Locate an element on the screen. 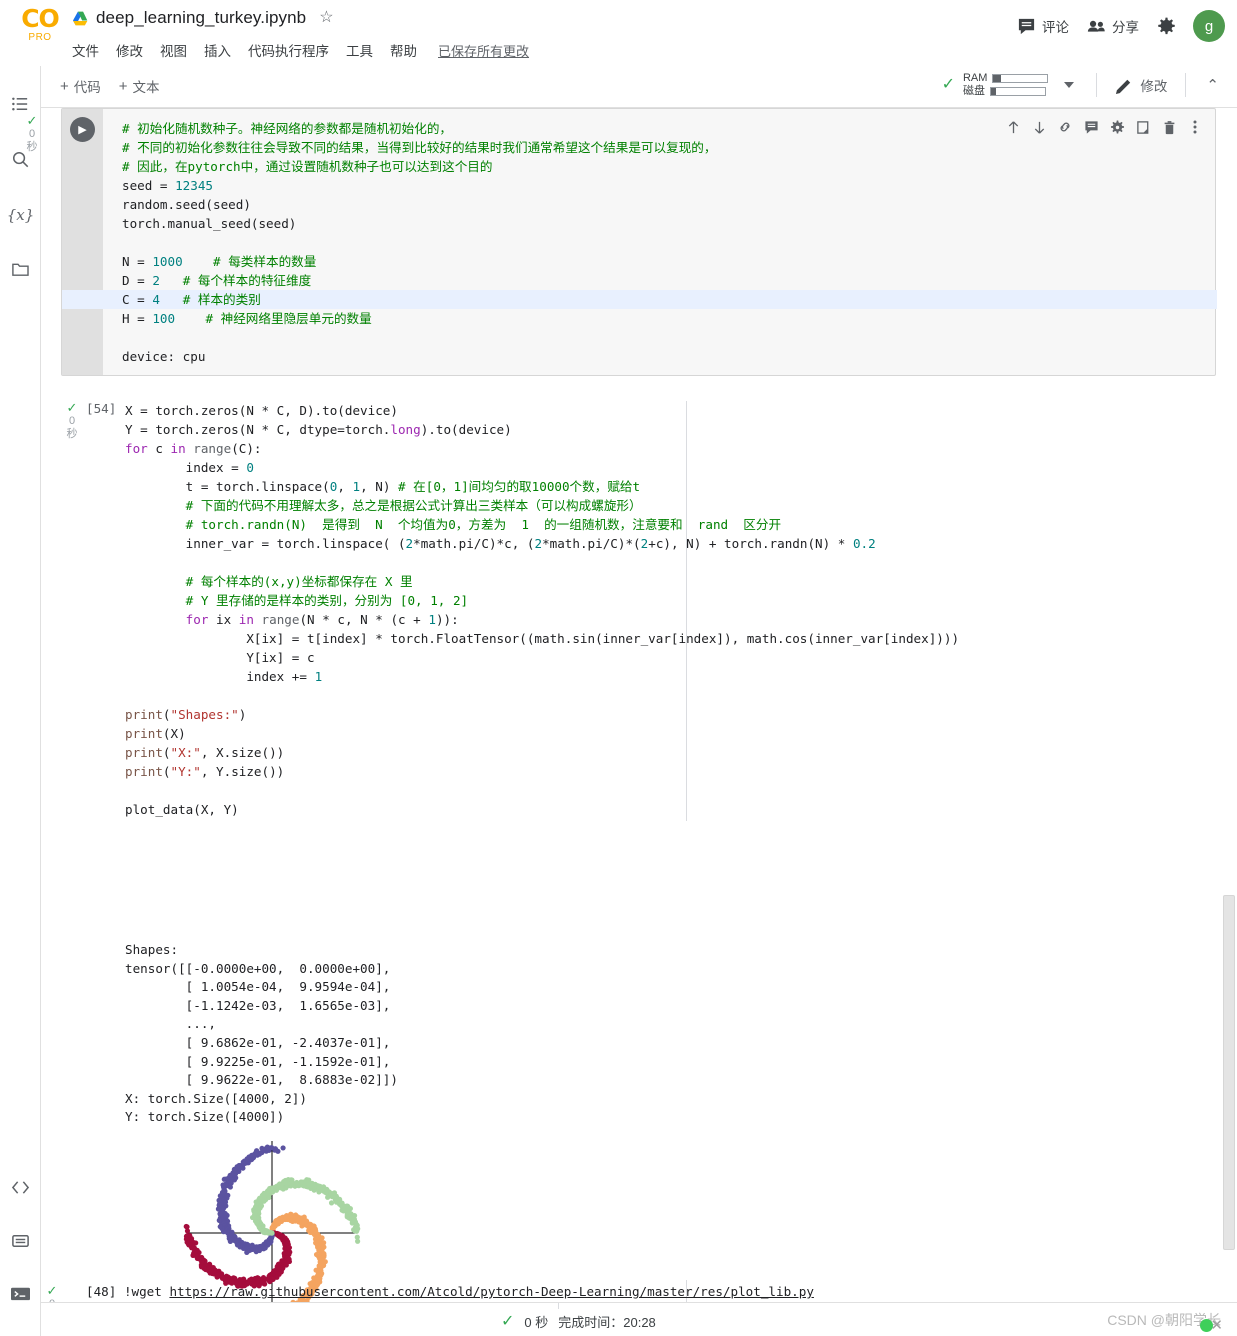 Image resolution: width=1237 pixels, height=1336 pixels. disk-label: 磁盘 is located at coordinates (973, 91).